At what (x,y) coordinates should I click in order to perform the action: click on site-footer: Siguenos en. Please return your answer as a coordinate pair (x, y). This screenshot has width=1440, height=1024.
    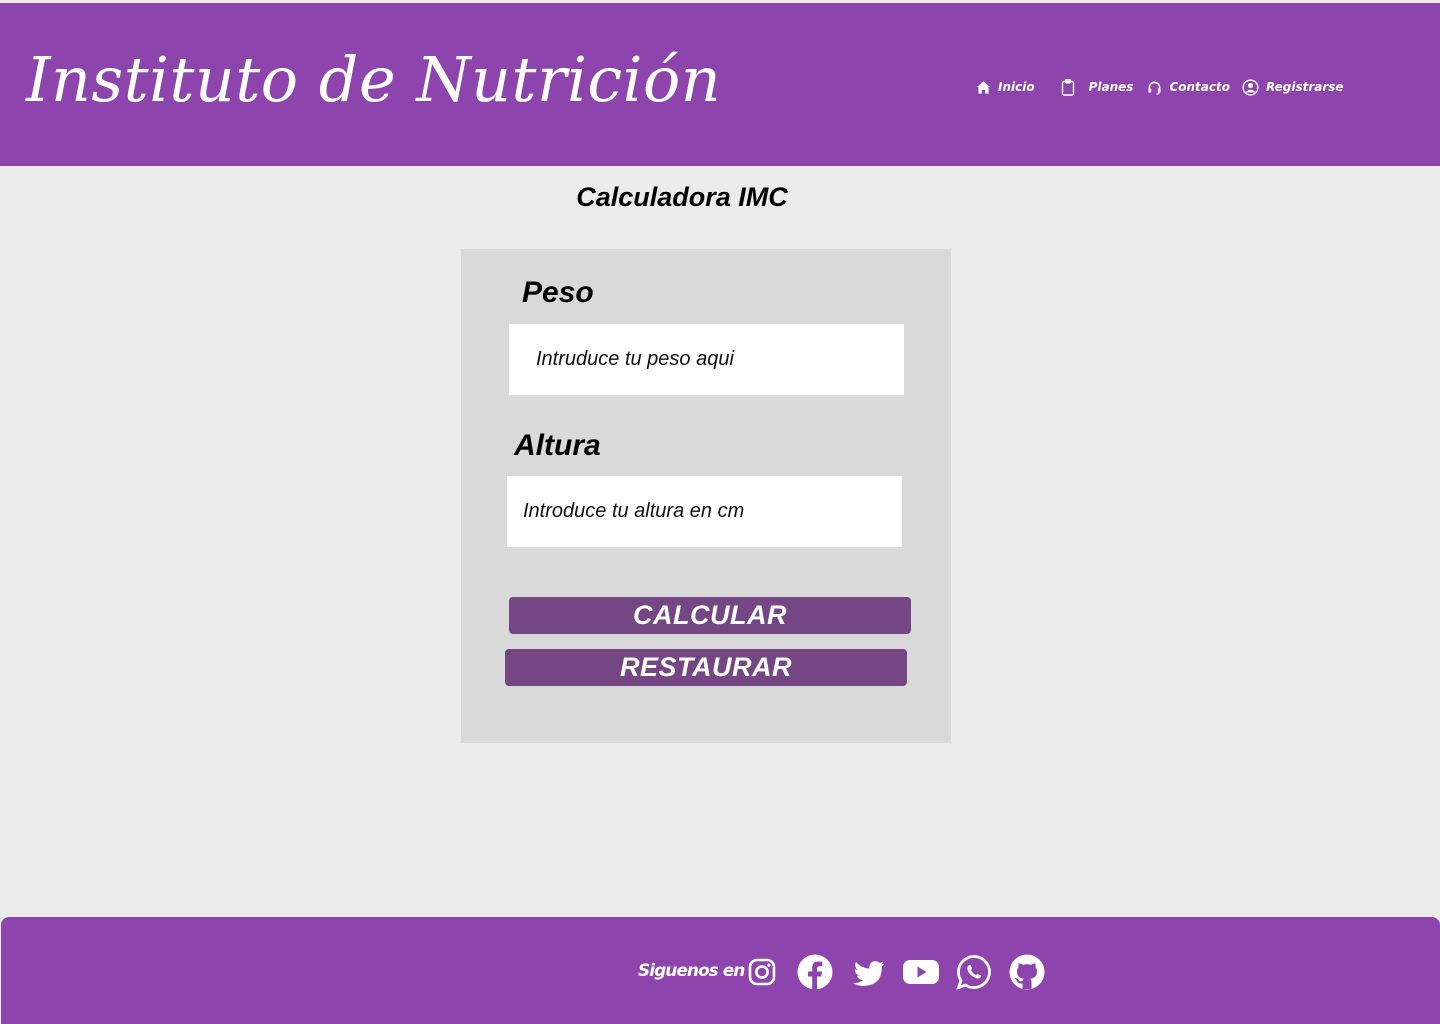
    Looking at the image, I should click on (720, 970).